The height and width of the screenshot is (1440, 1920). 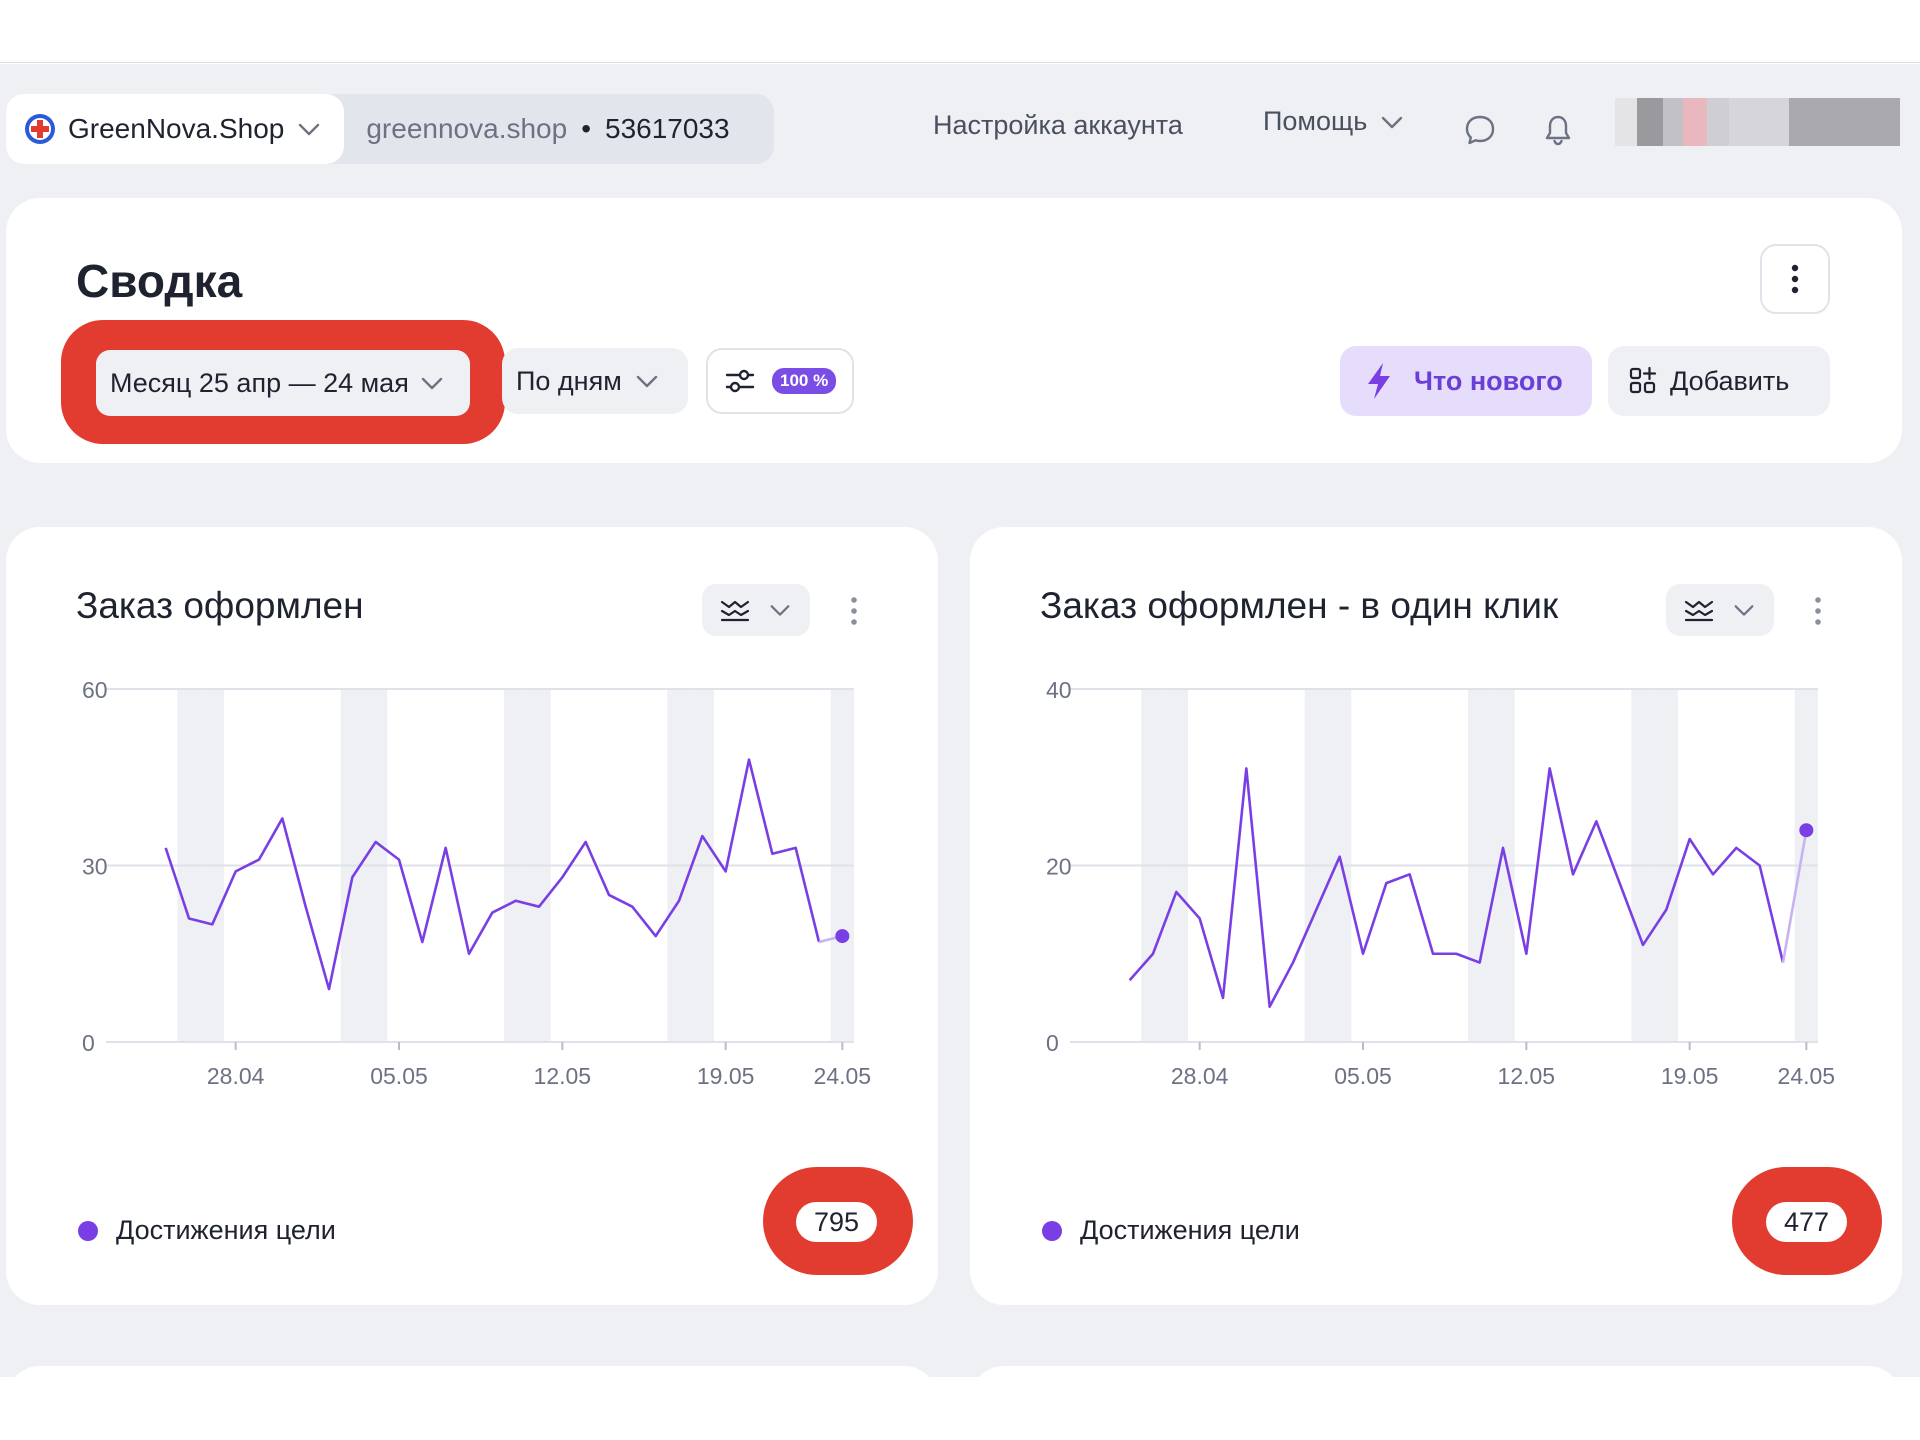 What do you see at coordinates (1488, 380) in the screenshot?
I see `whats-new-label: Что нового` at bounding box center [1488, 380].